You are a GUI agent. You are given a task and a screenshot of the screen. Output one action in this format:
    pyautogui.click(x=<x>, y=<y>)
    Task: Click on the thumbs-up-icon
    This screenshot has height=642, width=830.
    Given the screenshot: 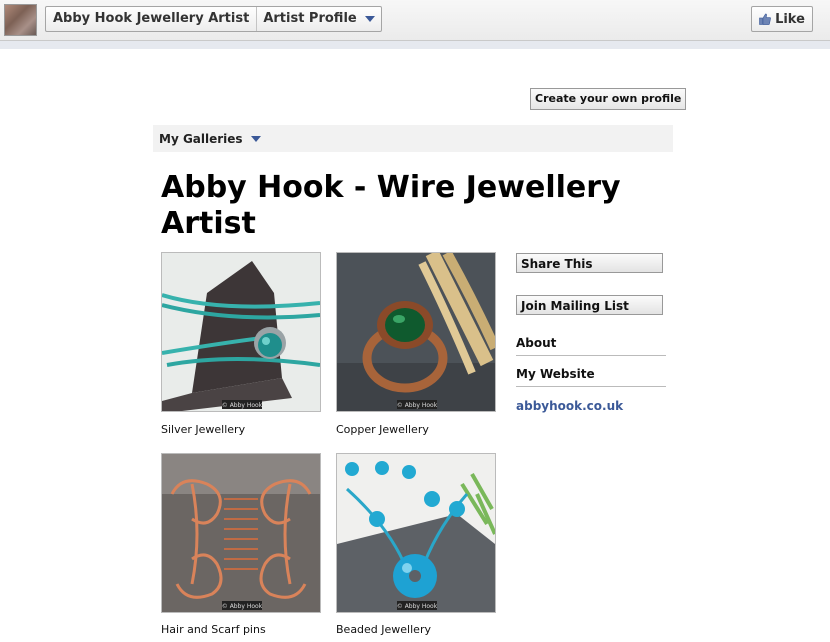 What is the action you would take?
    pyautogui.click(x=765, y=19)
    